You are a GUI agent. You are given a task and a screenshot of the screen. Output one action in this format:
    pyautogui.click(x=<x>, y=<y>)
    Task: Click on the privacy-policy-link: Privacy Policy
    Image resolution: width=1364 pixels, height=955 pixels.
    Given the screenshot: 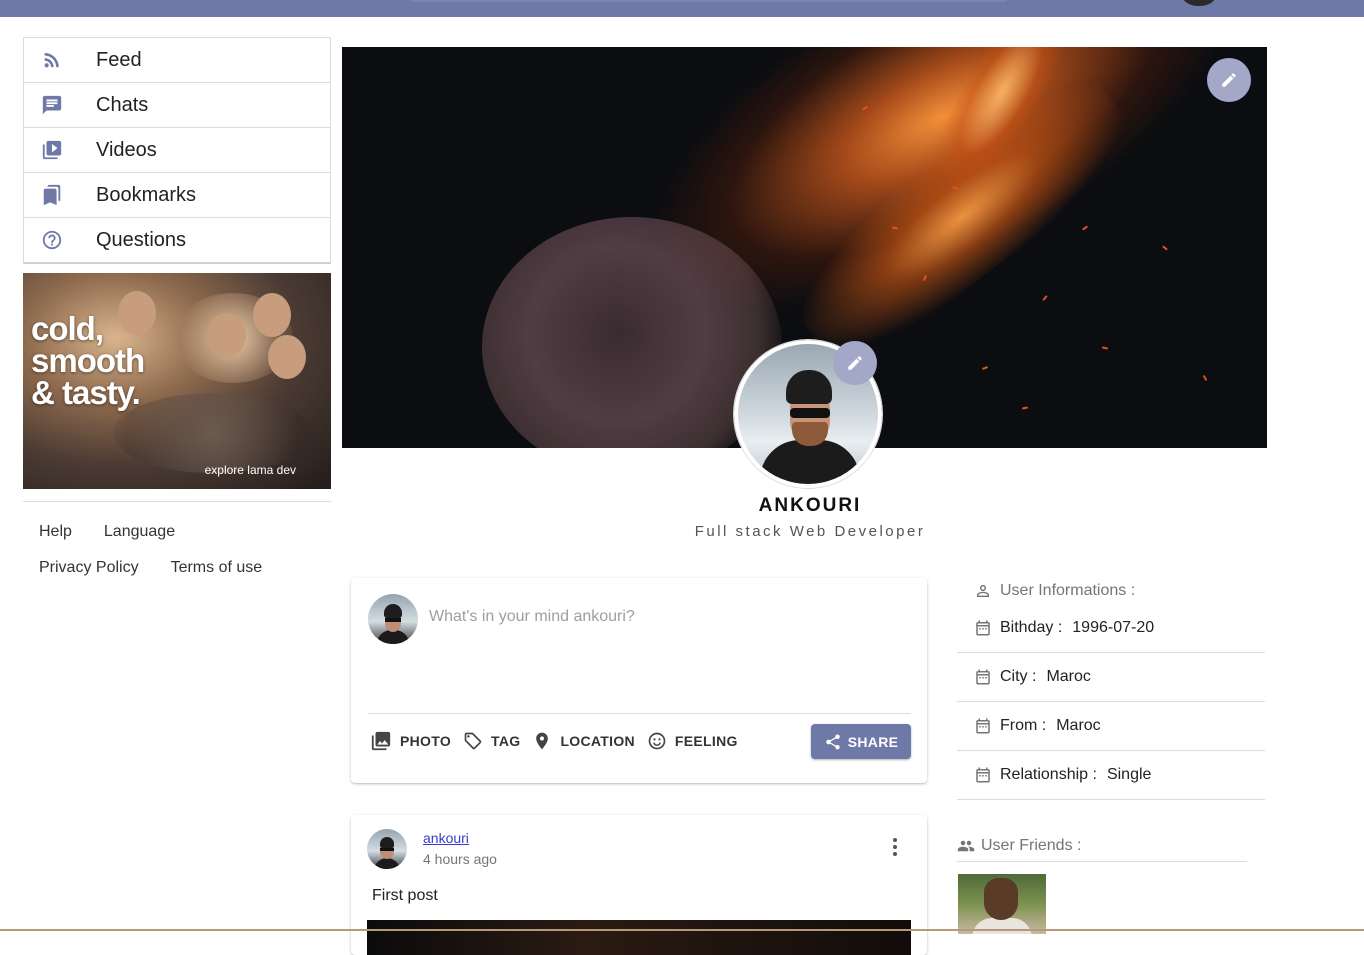 What is the action you would take?
    pyautogui.click(x=89, y=568)
    